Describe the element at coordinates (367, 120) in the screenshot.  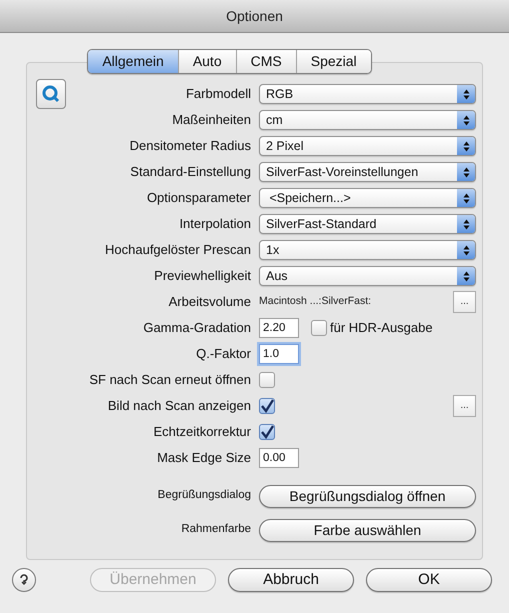
I see `dropdown: cm` at that location.